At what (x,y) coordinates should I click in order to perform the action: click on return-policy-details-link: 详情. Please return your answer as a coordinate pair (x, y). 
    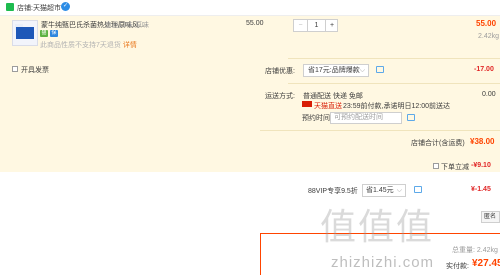
    Looking at the image, I should click on (130, 45).